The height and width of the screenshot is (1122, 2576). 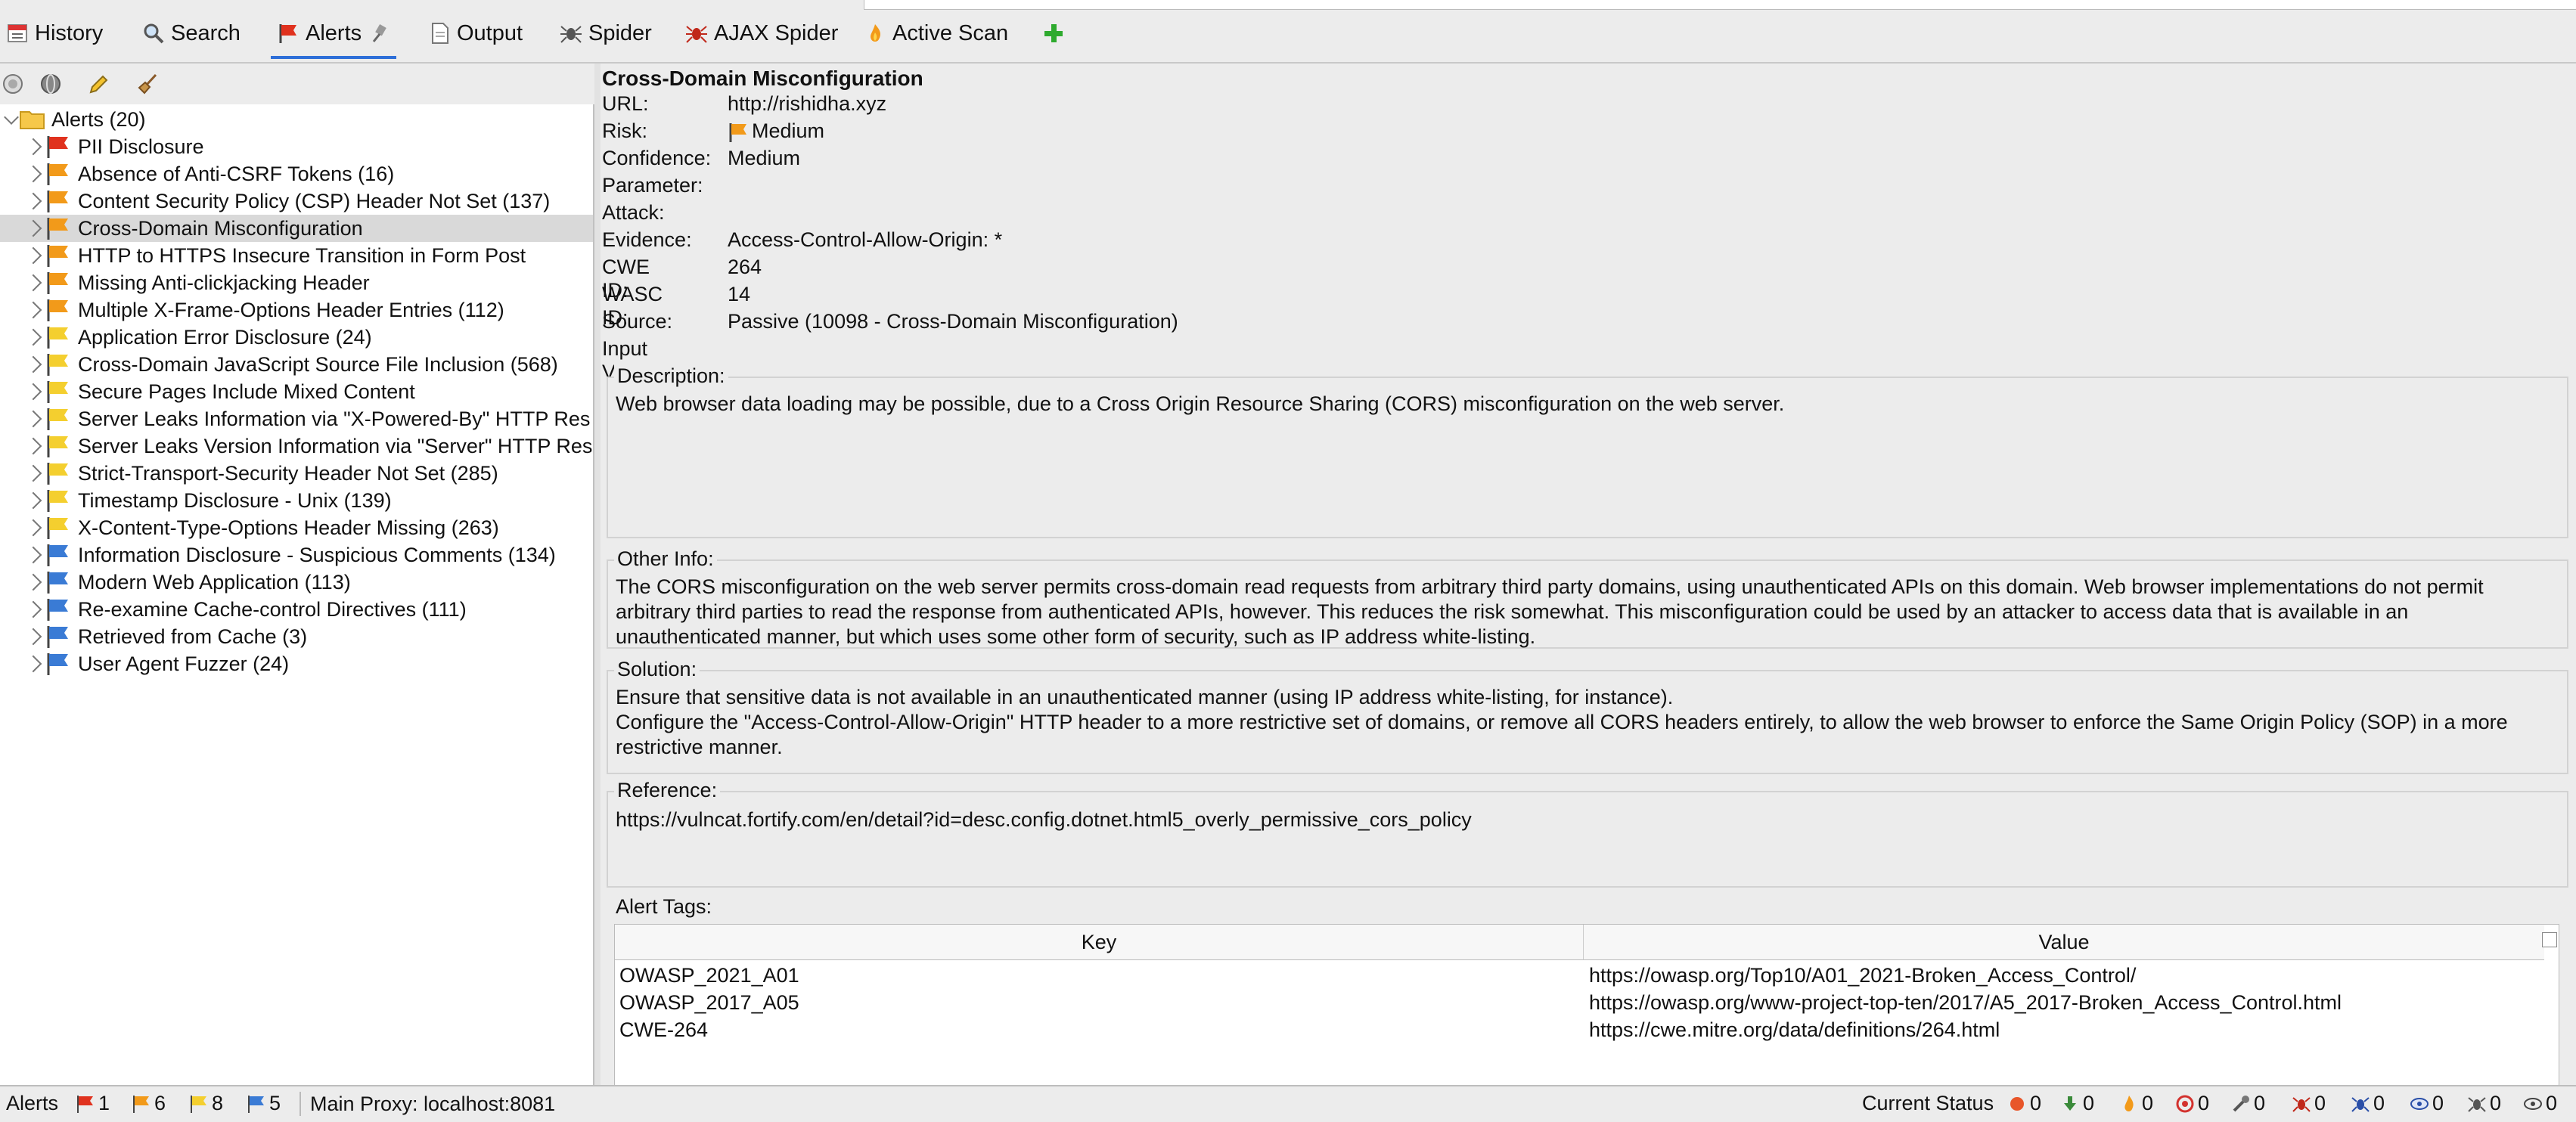 I want to click on tab-alerts: Alerts, so click(x=334, y=35).